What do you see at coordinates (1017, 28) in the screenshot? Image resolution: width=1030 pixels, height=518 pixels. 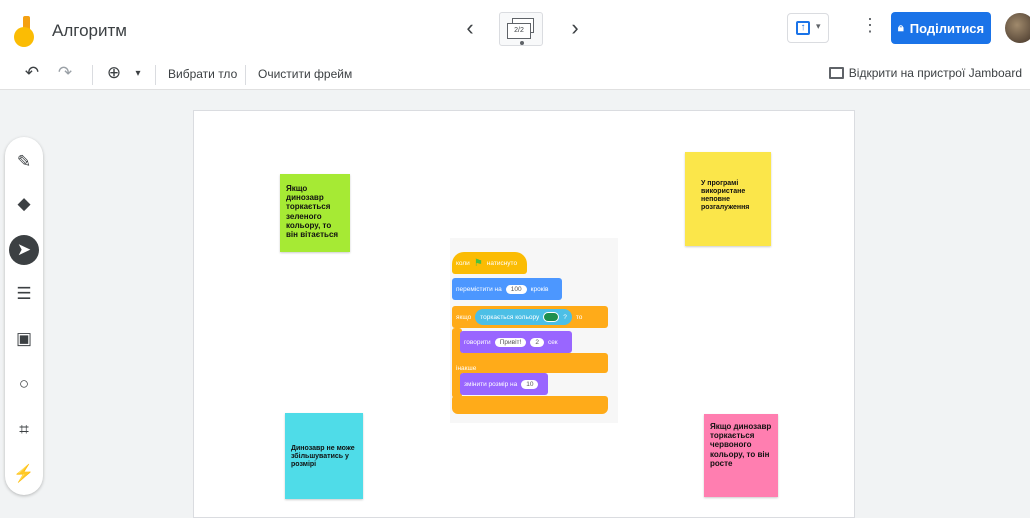 I see `avatar` at bounding box center [1017, 28].